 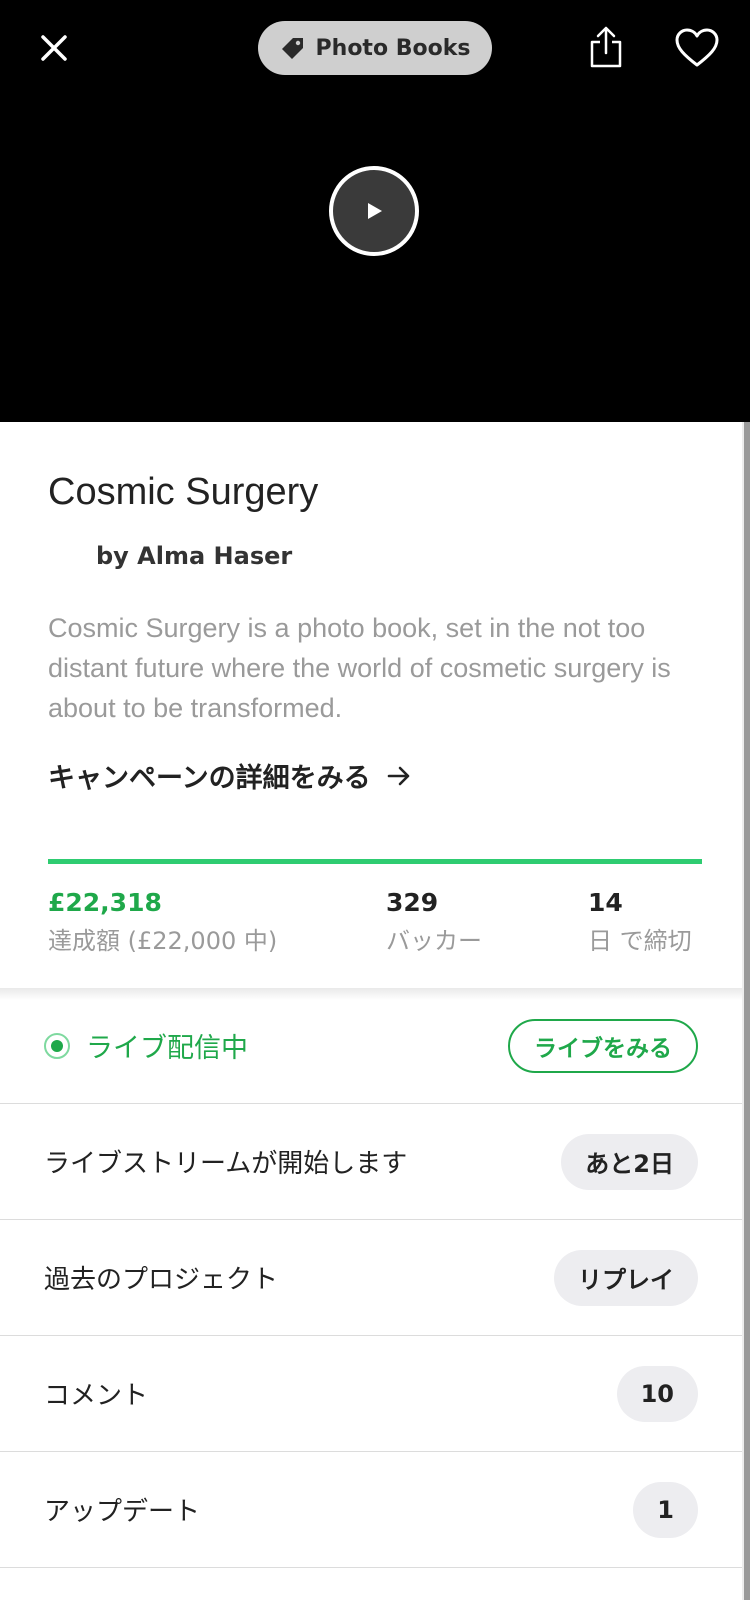 I want to click on days-label: 日 で締切, so click(x=640, y=941).